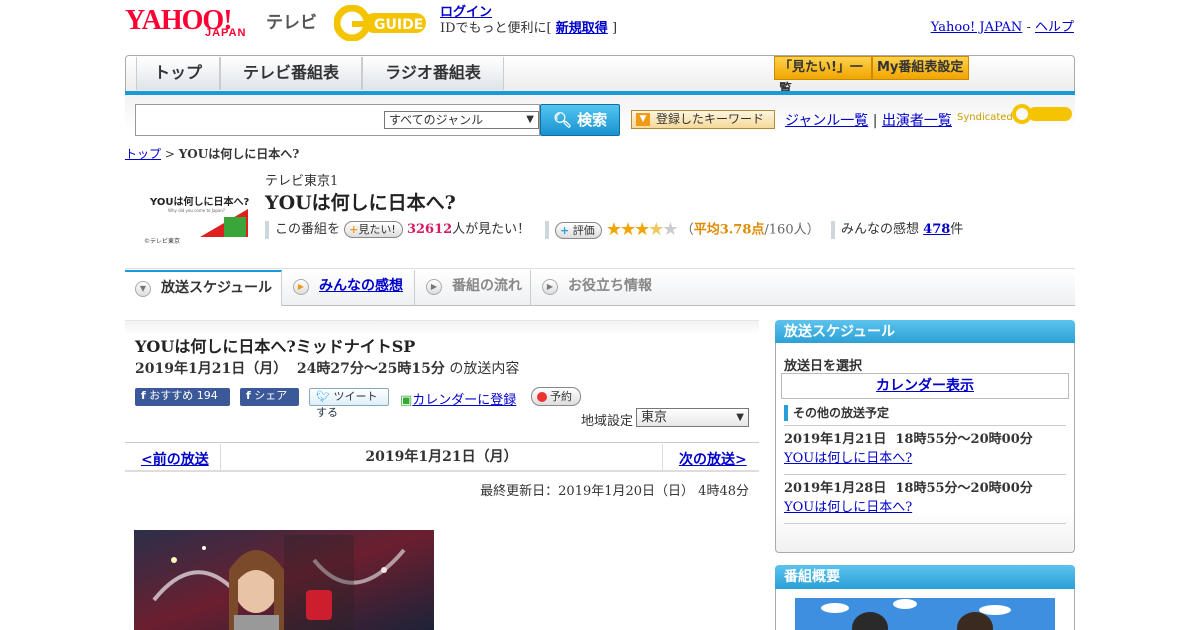 The height and width of the screenshot is (630, 1200). Describe the element at coordinates (561, 396) in the screenshot. I see `reserve-label: 予約` at that location.